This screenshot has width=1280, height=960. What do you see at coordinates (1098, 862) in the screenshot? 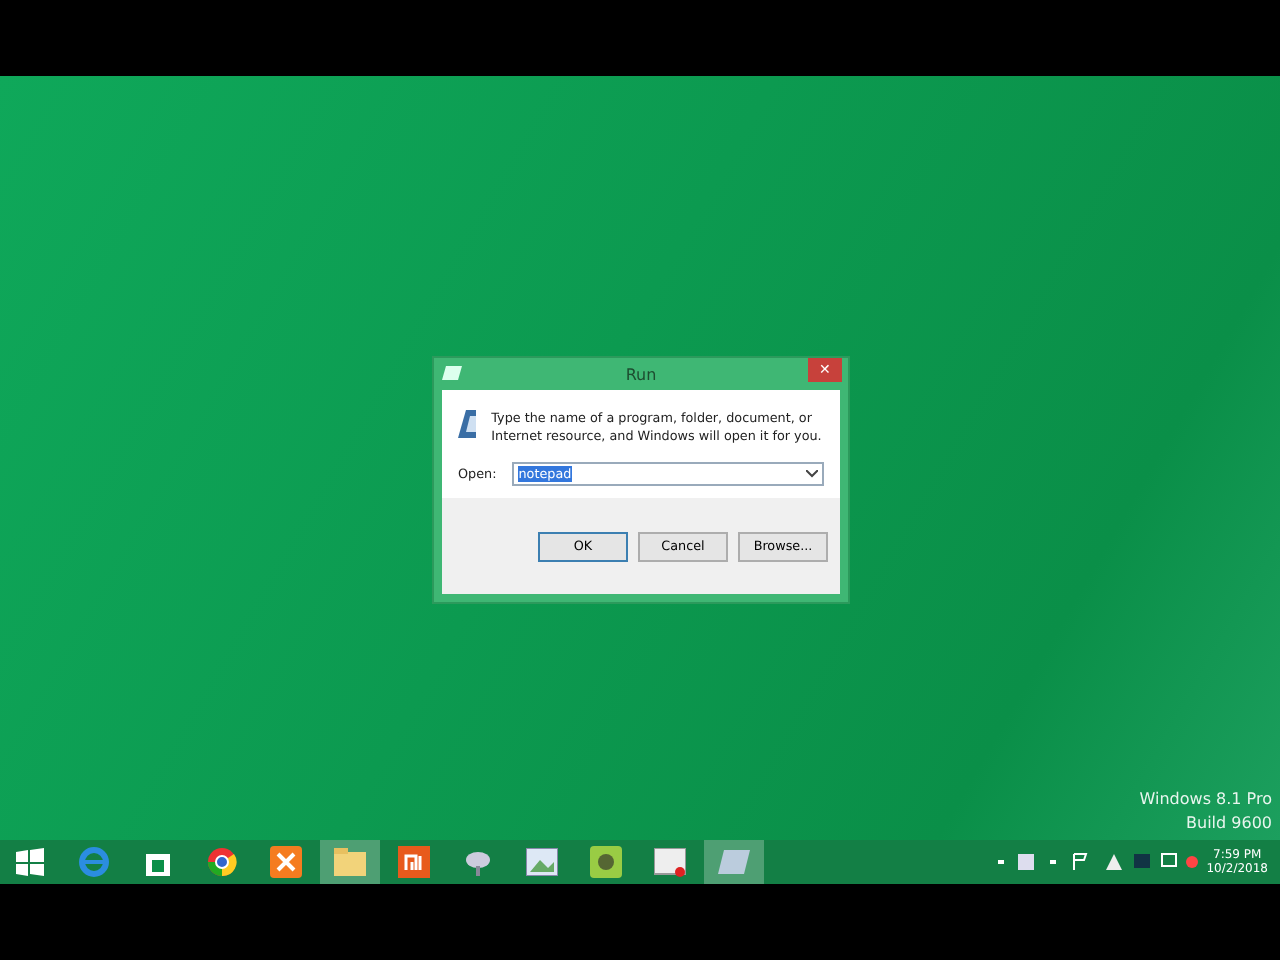
I see `tray-icons-drawing` at bounding box center [1098, 862].